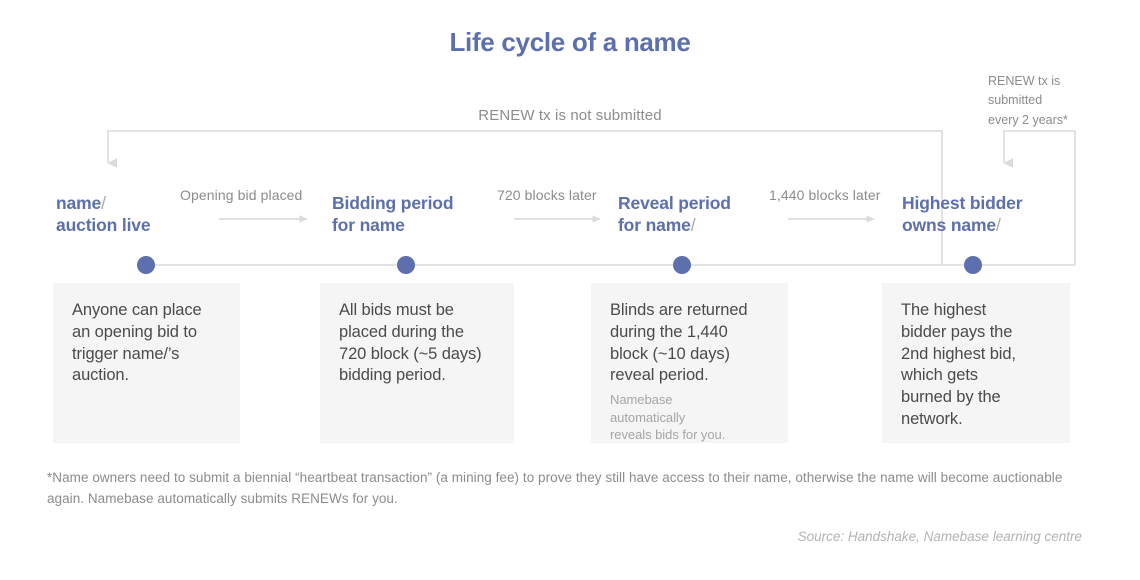 Image resolution: width=1140 pixels, height=580 pixels. I want to click on transition-label-1440-blocks: 1,440 blocks later, so click(825, 195).